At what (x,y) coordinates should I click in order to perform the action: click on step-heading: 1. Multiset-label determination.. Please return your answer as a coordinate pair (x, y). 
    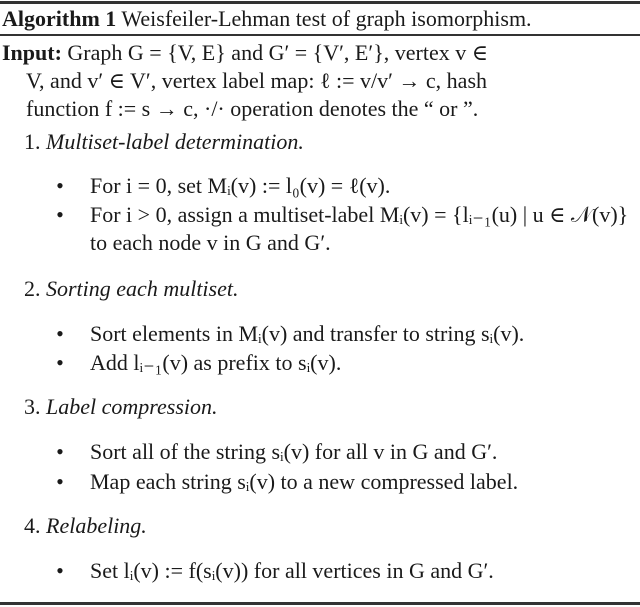
    Looking at the image, I should click on (164, 141).